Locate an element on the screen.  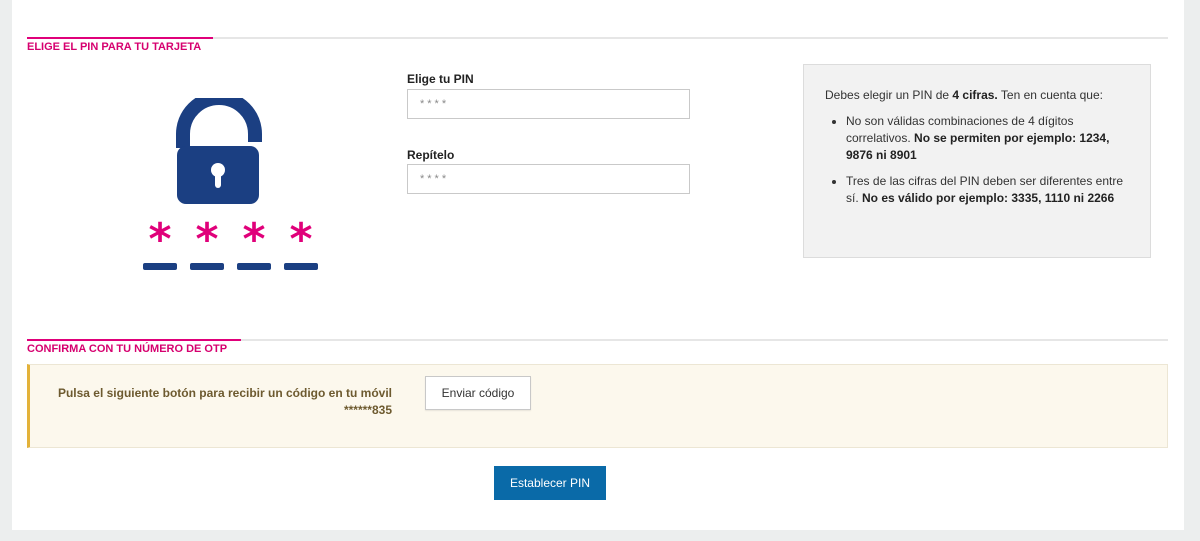
masked-phone-number: ******835 is located at coordinates (367, 410).